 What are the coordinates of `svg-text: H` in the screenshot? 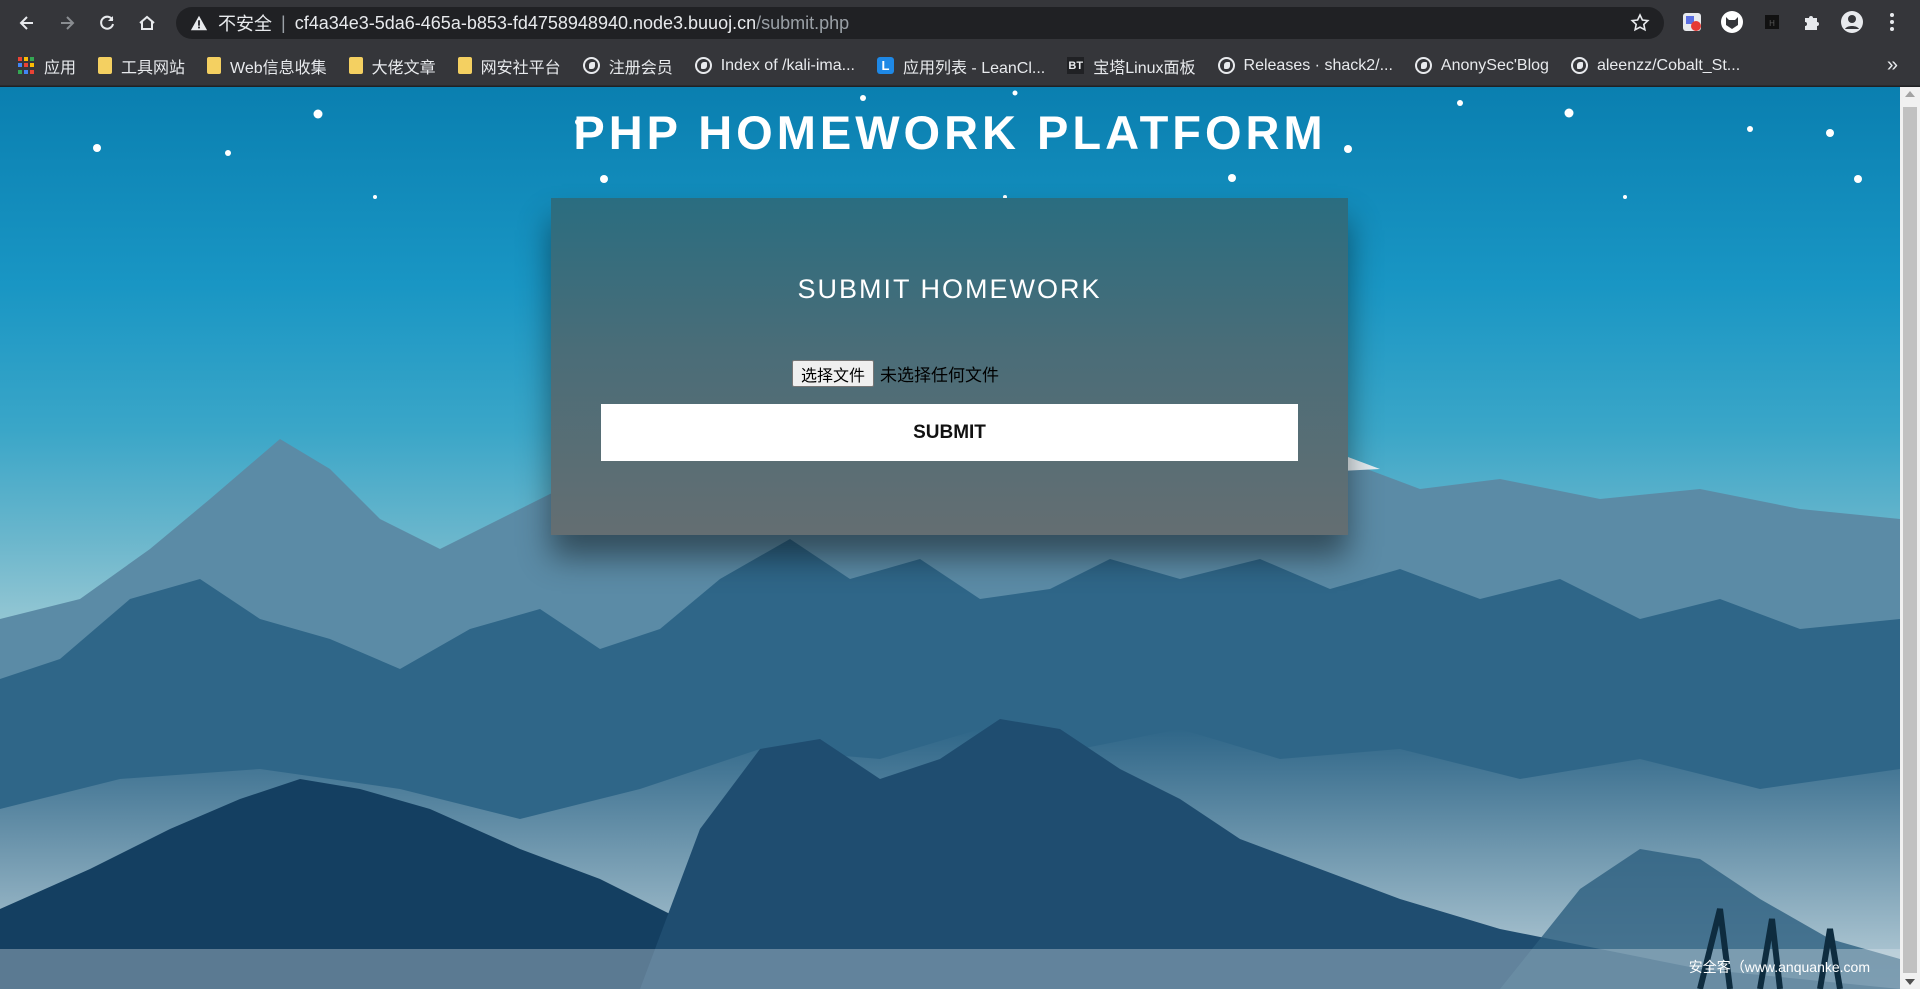 It's located at (1772, 23).